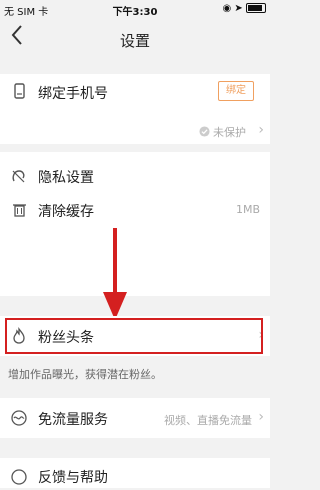 This screenshot has width=320, height=490. Describe the element at coordinates (256, 8) in the screenshot. I see `battery-icon` at that location.